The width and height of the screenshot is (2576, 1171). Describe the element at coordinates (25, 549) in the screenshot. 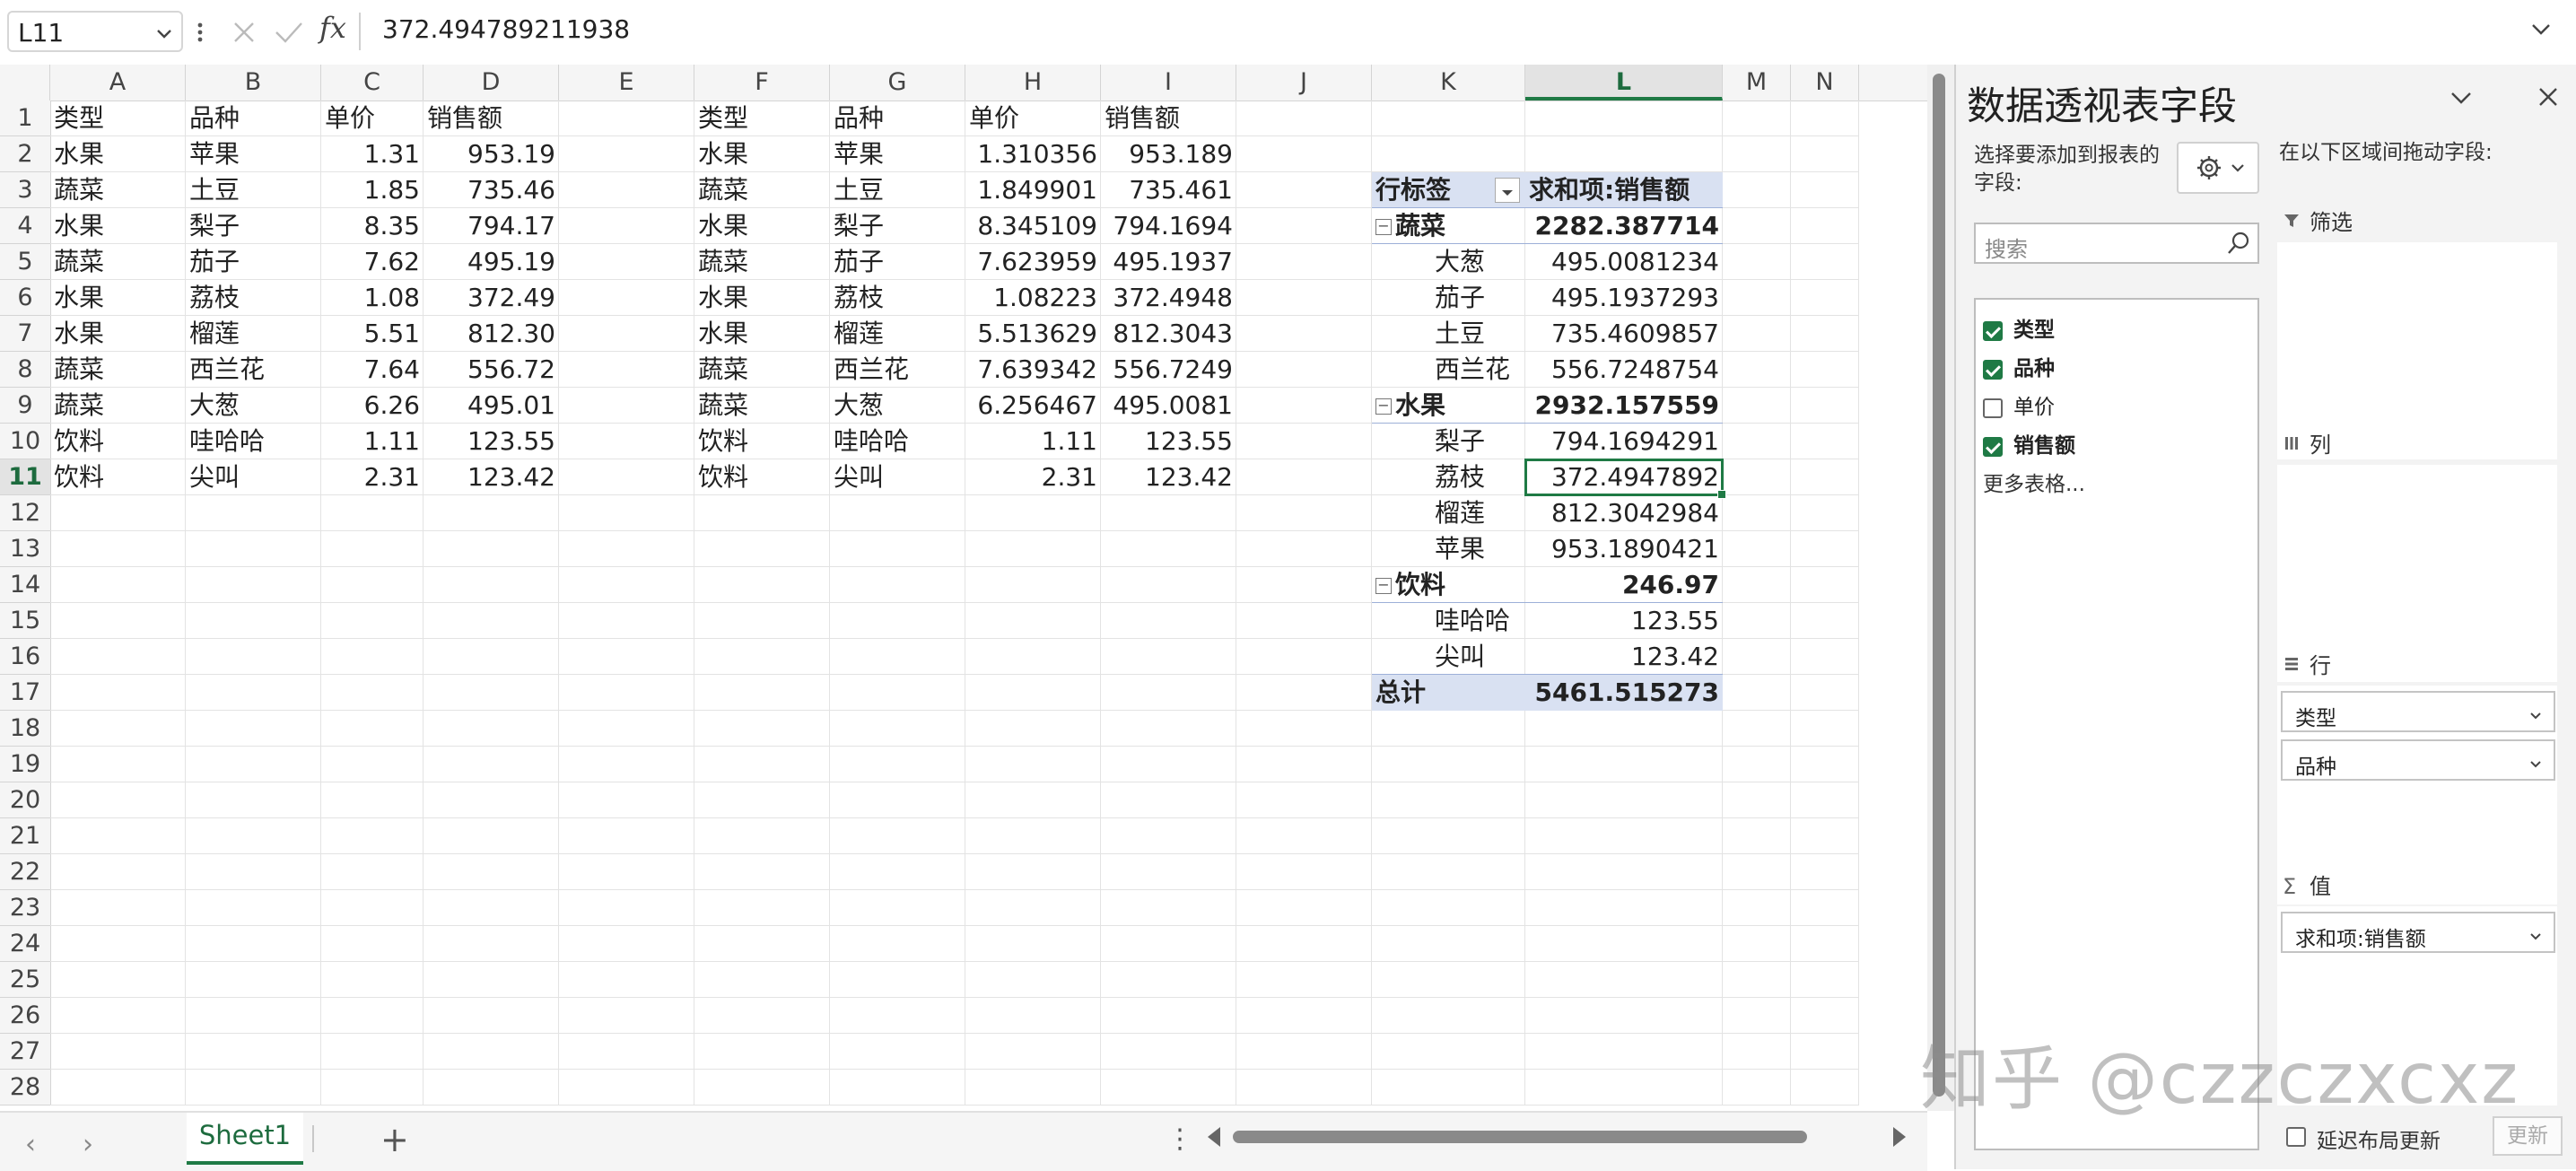

I see `row-header-13: 13` at that location.